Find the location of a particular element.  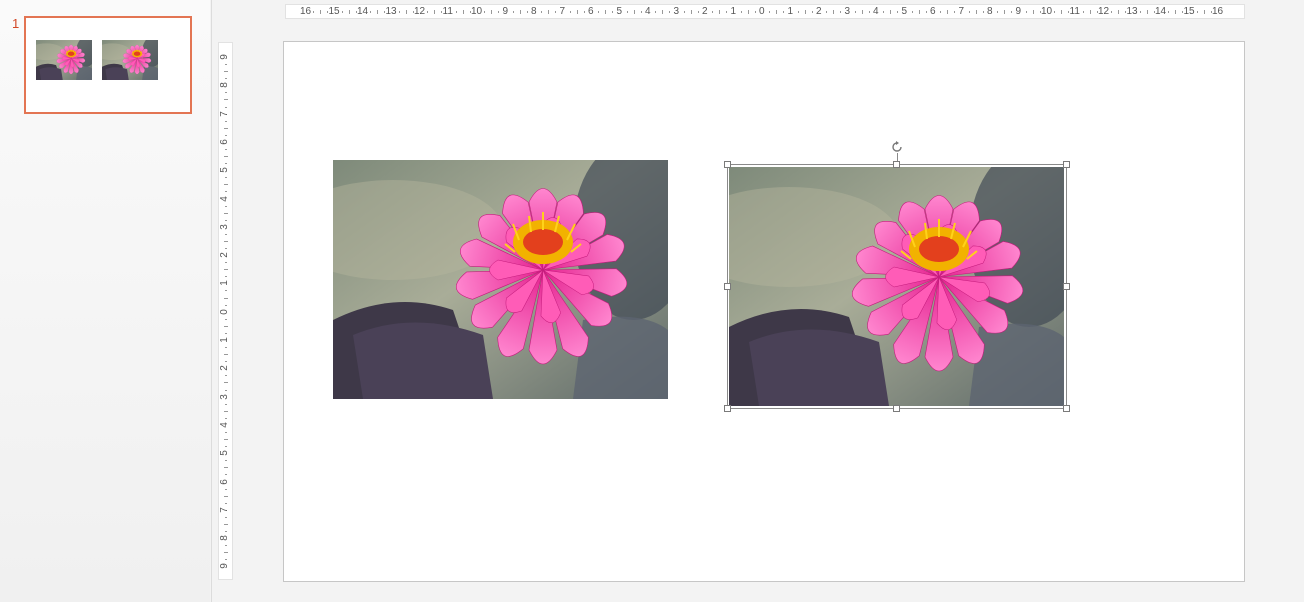

resize-handle-right is located at coordinates (1066, 286).